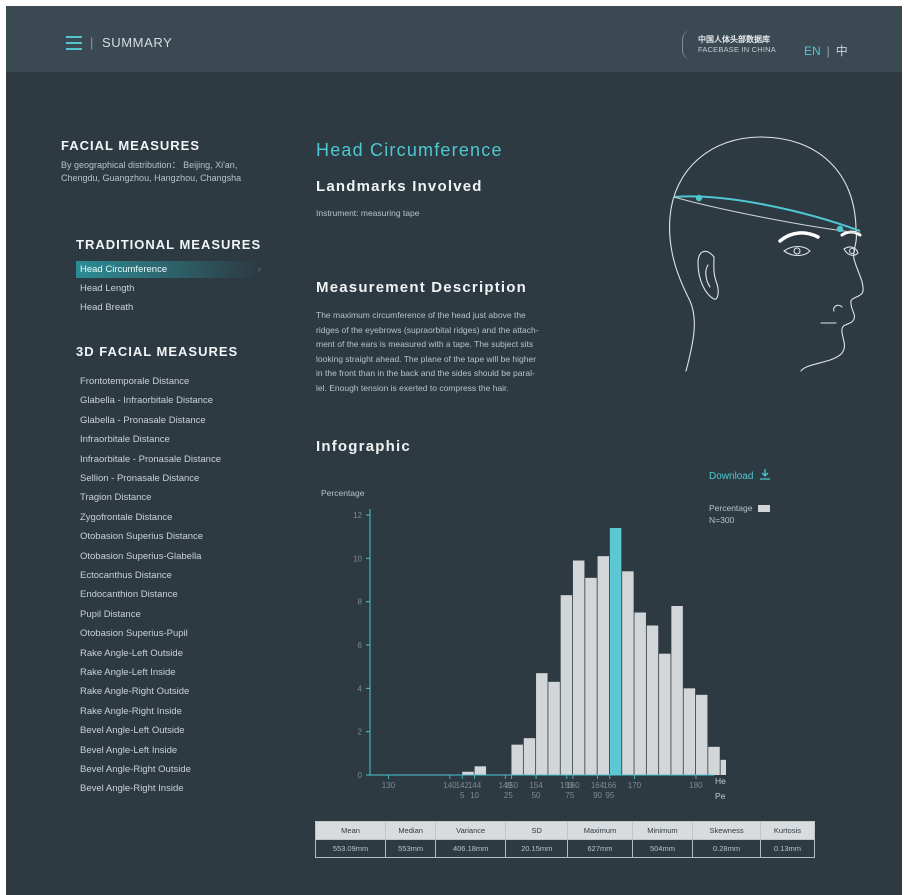 Image resolution: width=908 pixels, height=895 pixels. What do you see at coordinates (137, 42) in the screenshot?
I see `summary-label: SUMMARY` at bounding box center [137, 42].